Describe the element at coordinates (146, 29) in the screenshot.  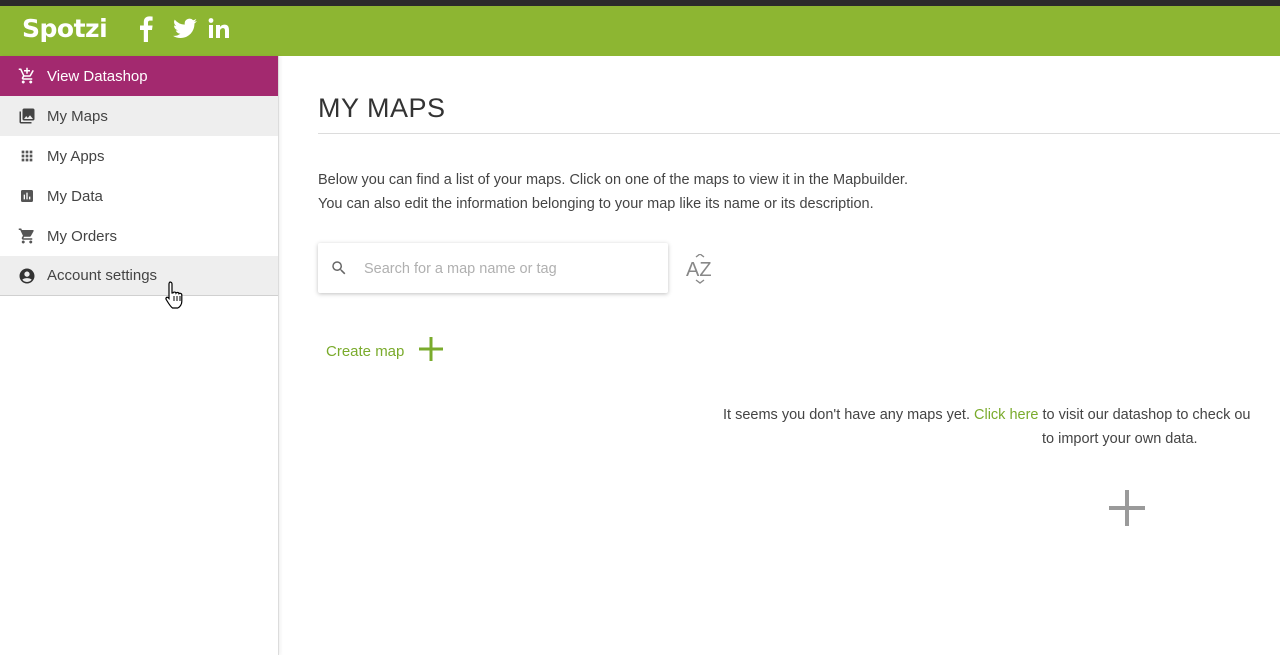
I see `facebook-icon` at that location.